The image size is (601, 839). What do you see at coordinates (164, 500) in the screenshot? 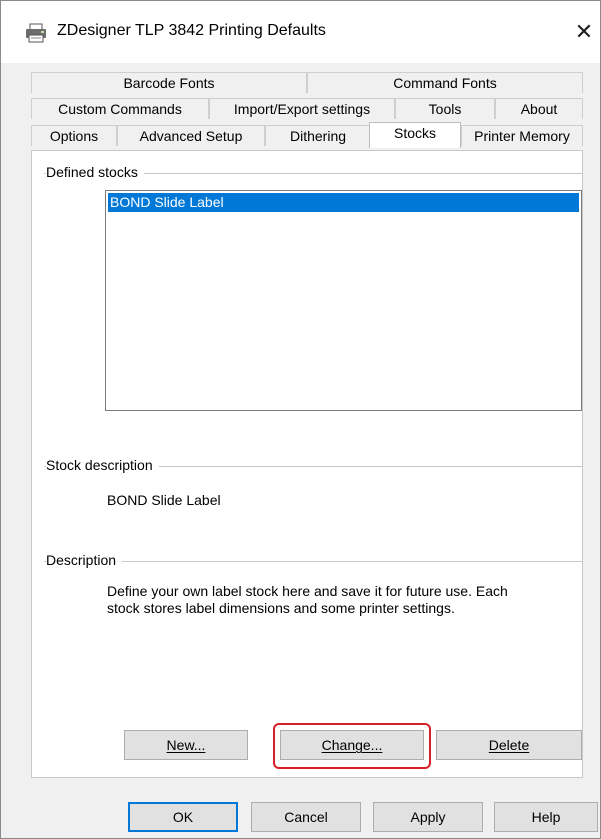
I see `stock-description-value: BOND Slide Label` at bounding box center [164, 500].